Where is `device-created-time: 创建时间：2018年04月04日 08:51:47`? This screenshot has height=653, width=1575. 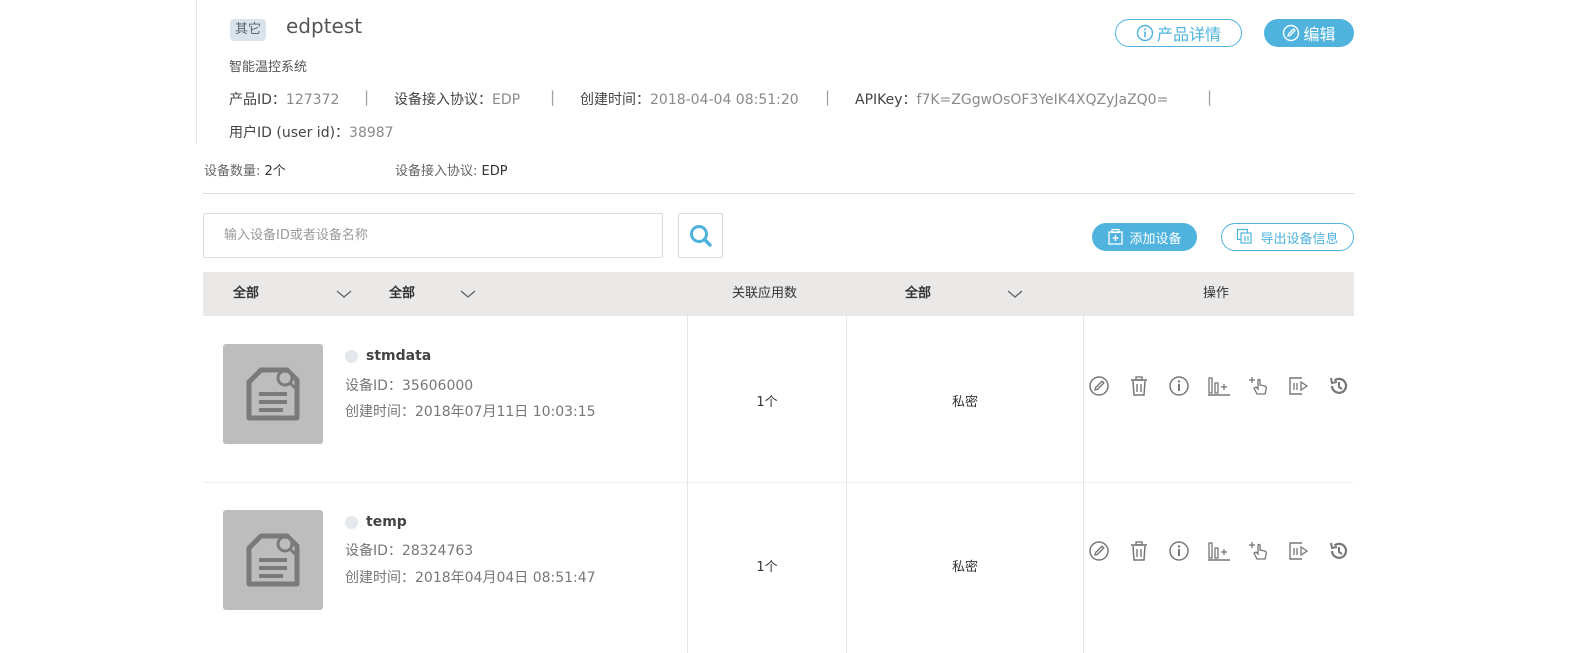
device-created-time: 创建时间：2018年04月04日 08:51:47 is located at coordinates (470, 578).